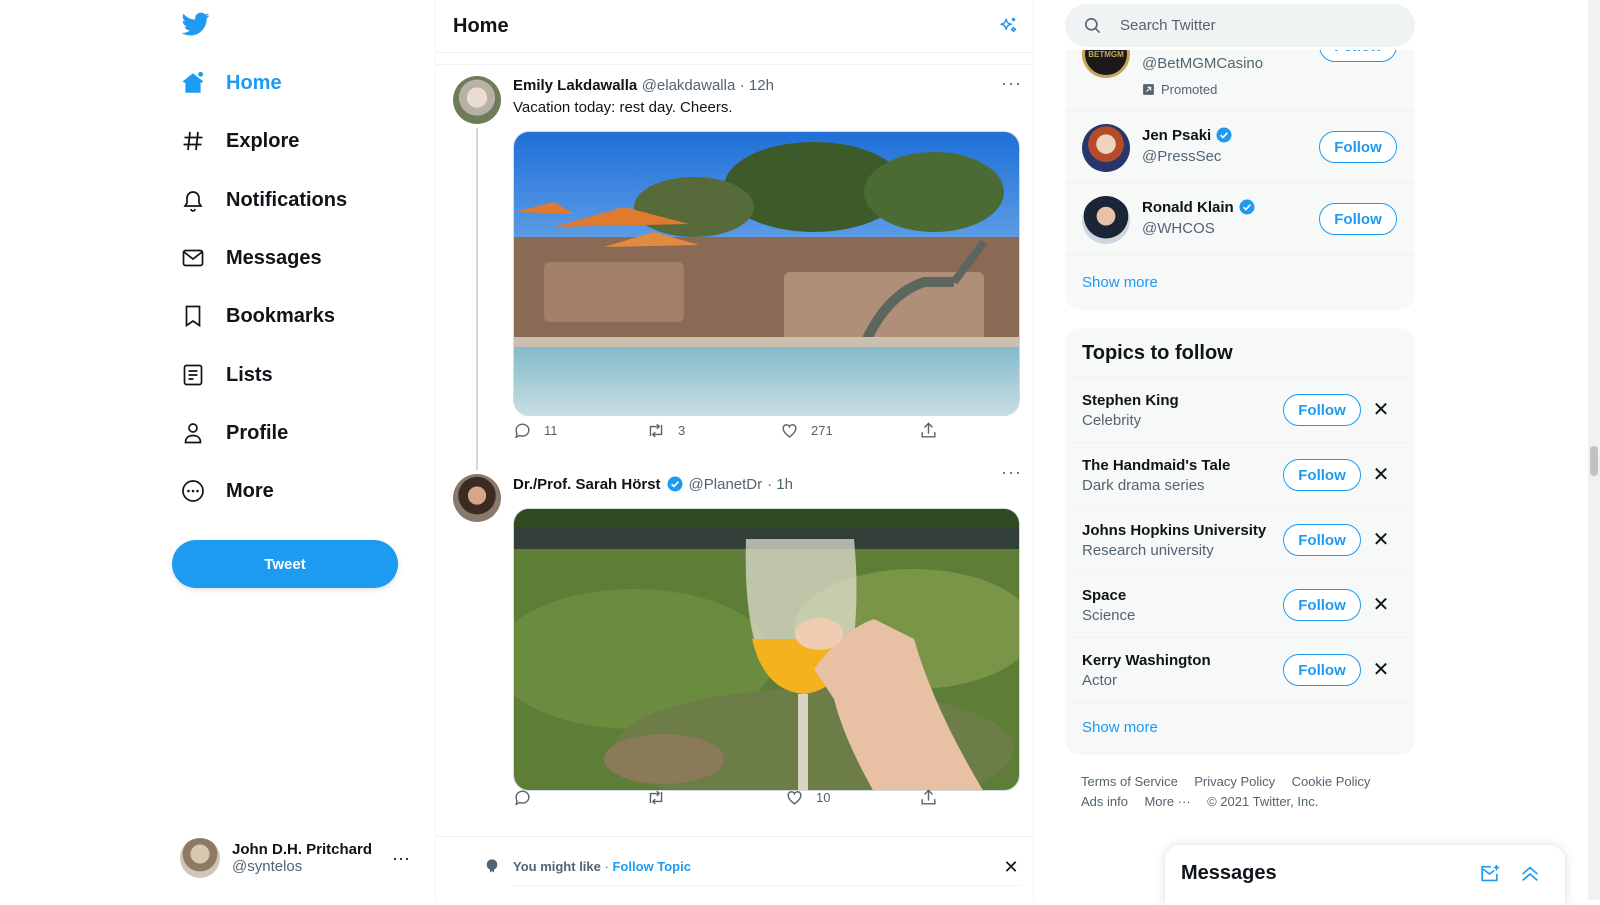 This screenshot has width=1600, height=905. Describe the element at coordinates (231, 83) in the screenshot. I see `nav-home: Home` at that location.